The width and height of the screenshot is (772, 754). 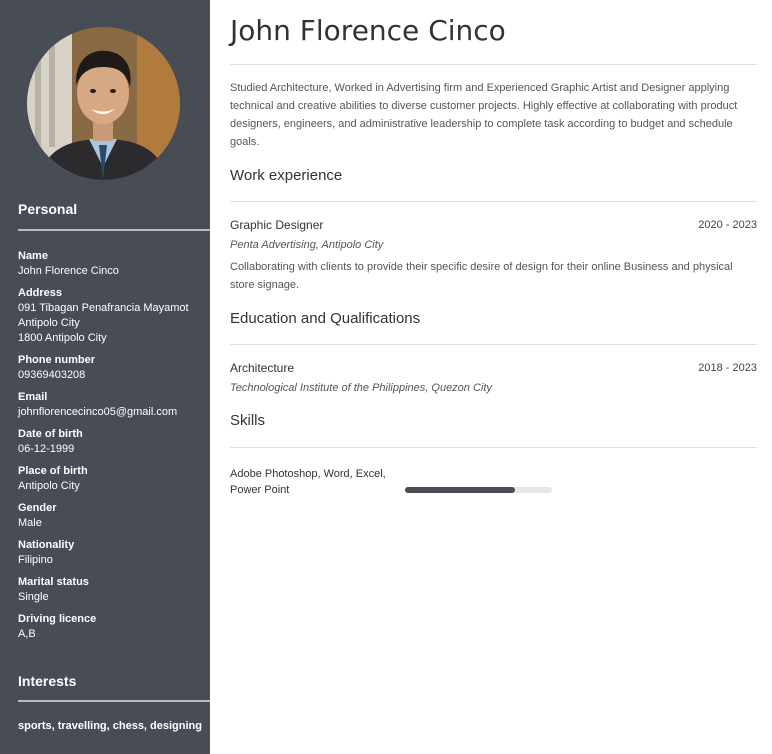 What do you see at coordinates (46, 545) in the screenshot?
I see `personal-field-label: Nationality` at bounding box center [46, 545].